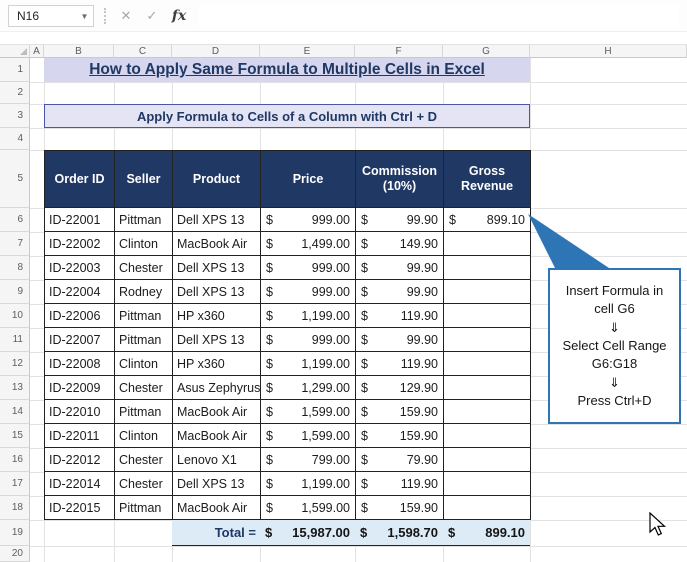  What do you see at coordinates (399, 532) in the screenshot?
I see `total-commission: $ 1,598.70` at bounding box center [399, 532].